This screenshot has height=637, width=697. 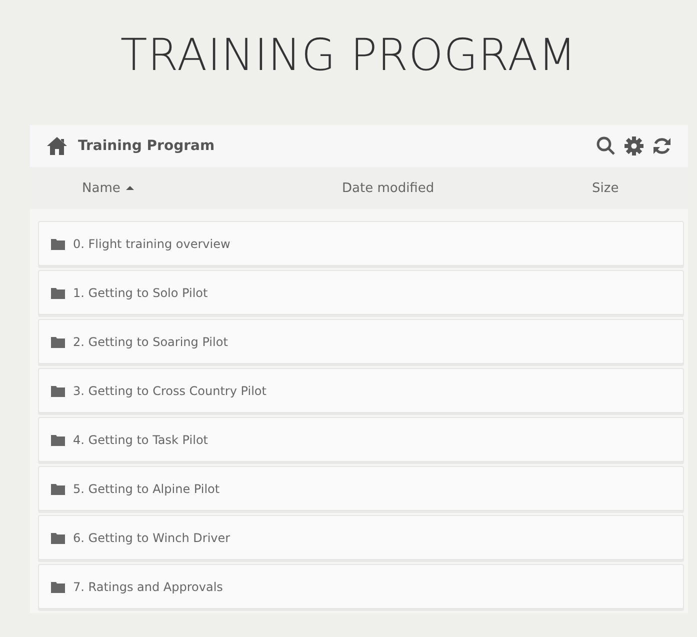 What do you see at coordinates (140, 293) in the screenshot?
I see `folder-name: 1. Getting to Solo Pilot` at bounding box center [140, 293].